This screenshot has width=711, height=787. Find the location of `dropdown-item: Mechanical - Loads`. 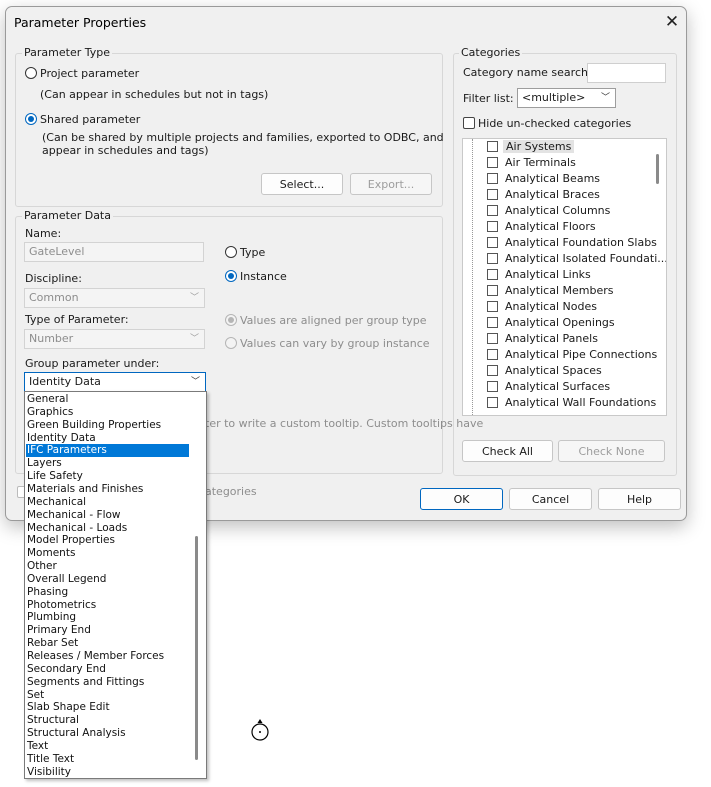

dropdown-item: Mechanical - Loads is located at coordinates (107, 528).